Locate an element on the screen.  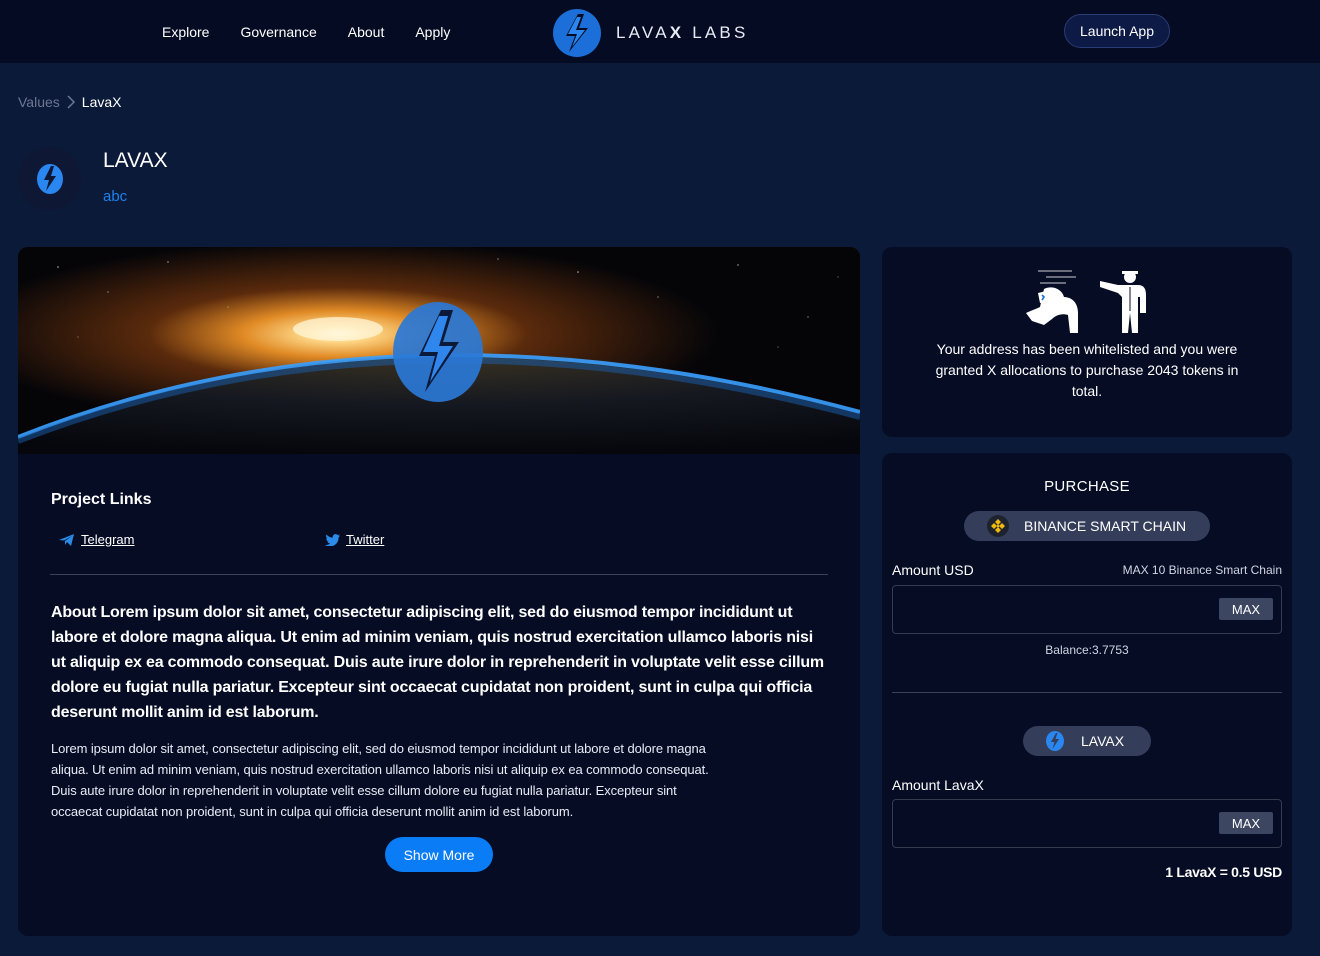
chain-selector: BINANCE SMART CHAIN is located at coordinates (1087, 526).